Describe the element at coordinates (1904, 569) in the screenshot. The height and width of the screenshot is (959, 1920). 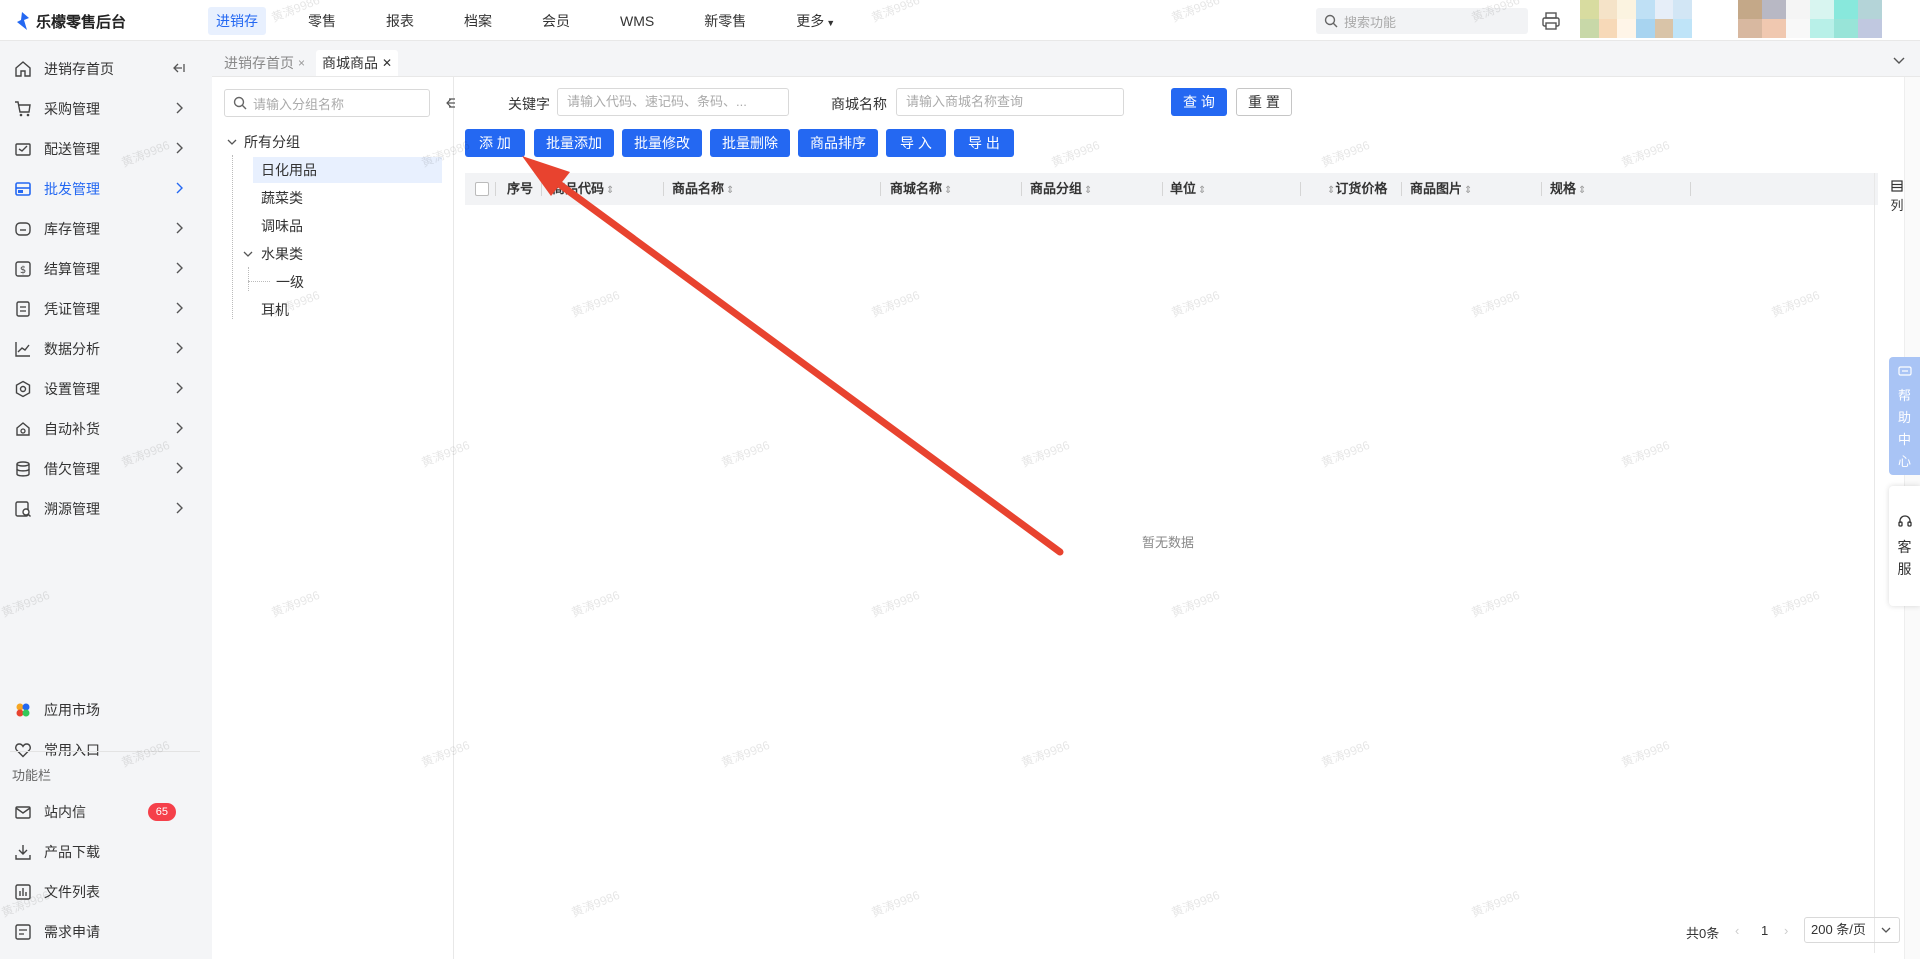
I see `service-char: 服` at that location.